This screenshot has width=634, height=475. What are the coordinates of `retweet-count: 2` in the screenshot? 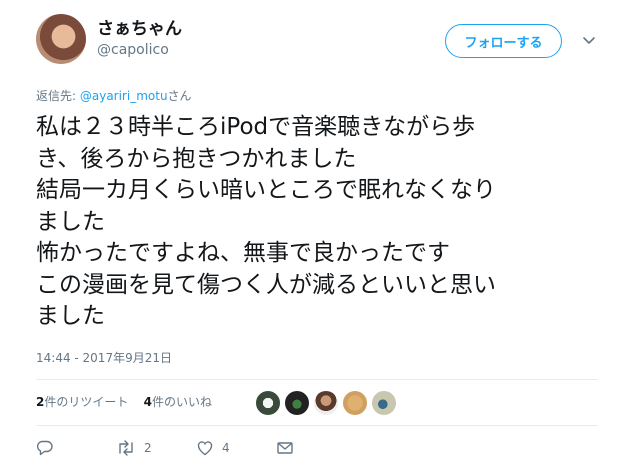 It's located at (148, 448).